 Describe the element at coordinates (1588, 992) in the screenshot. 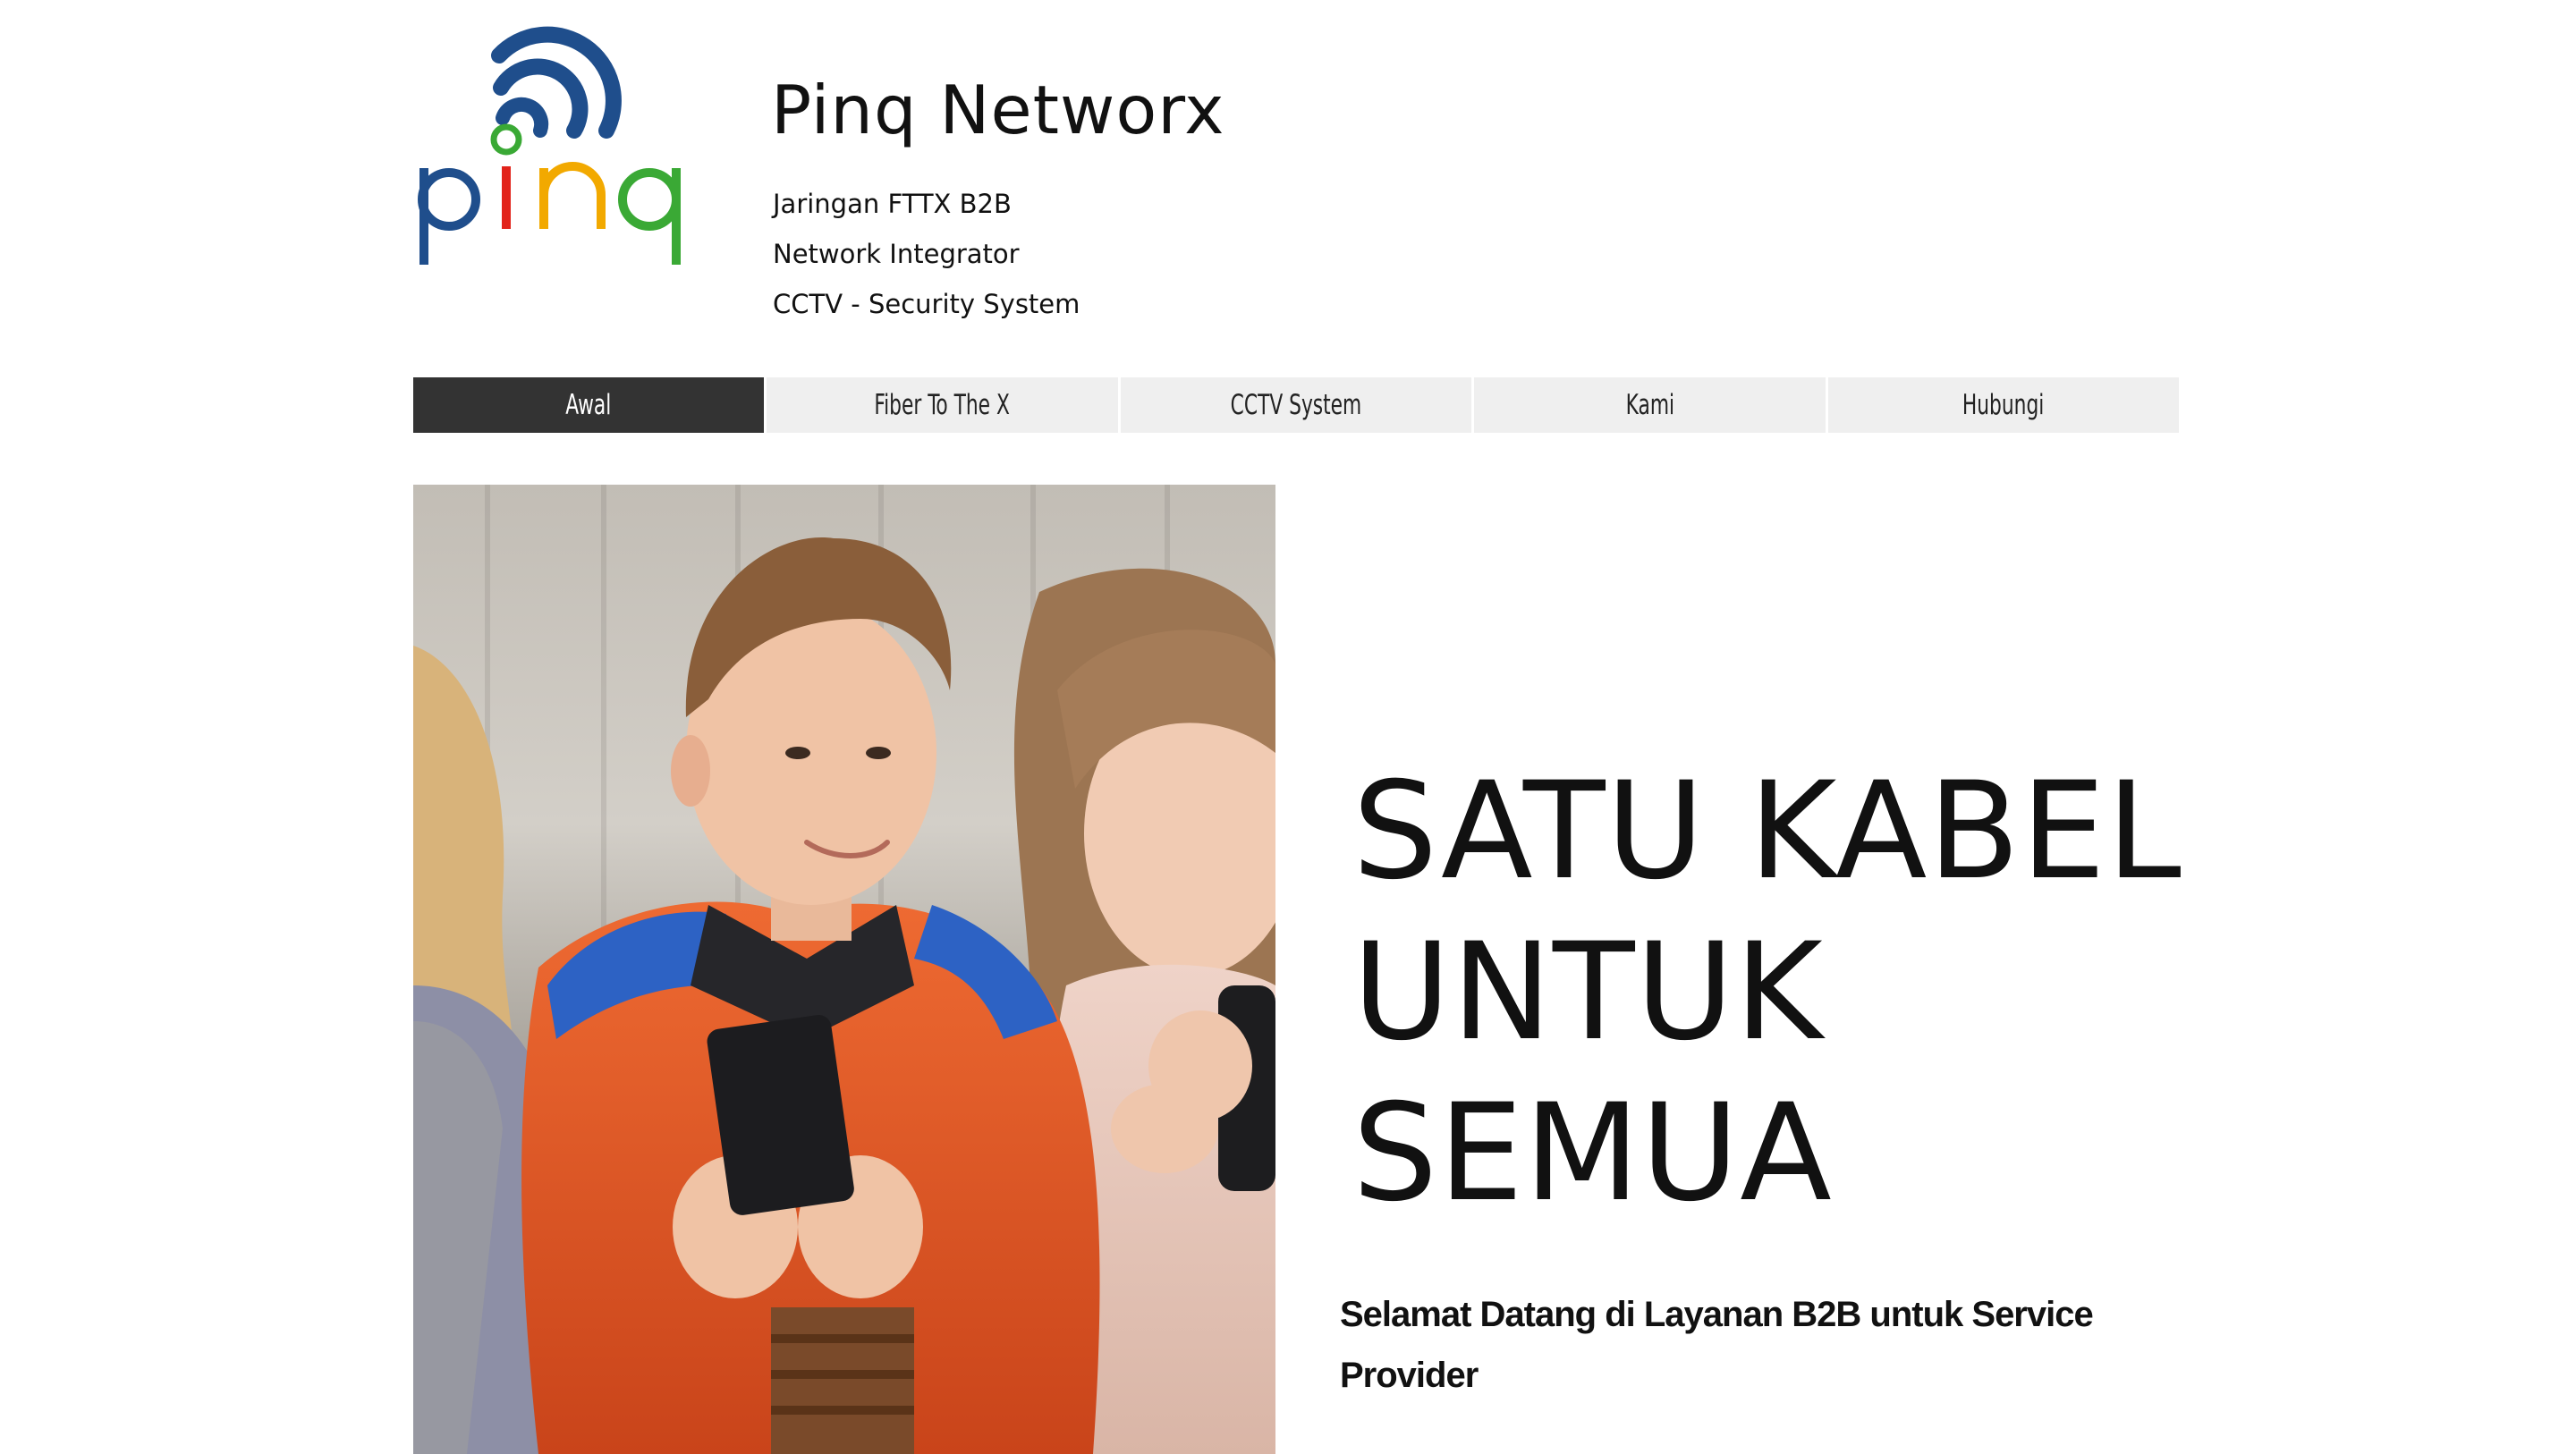

I see `headline-line-2: UNTUK` at that location.